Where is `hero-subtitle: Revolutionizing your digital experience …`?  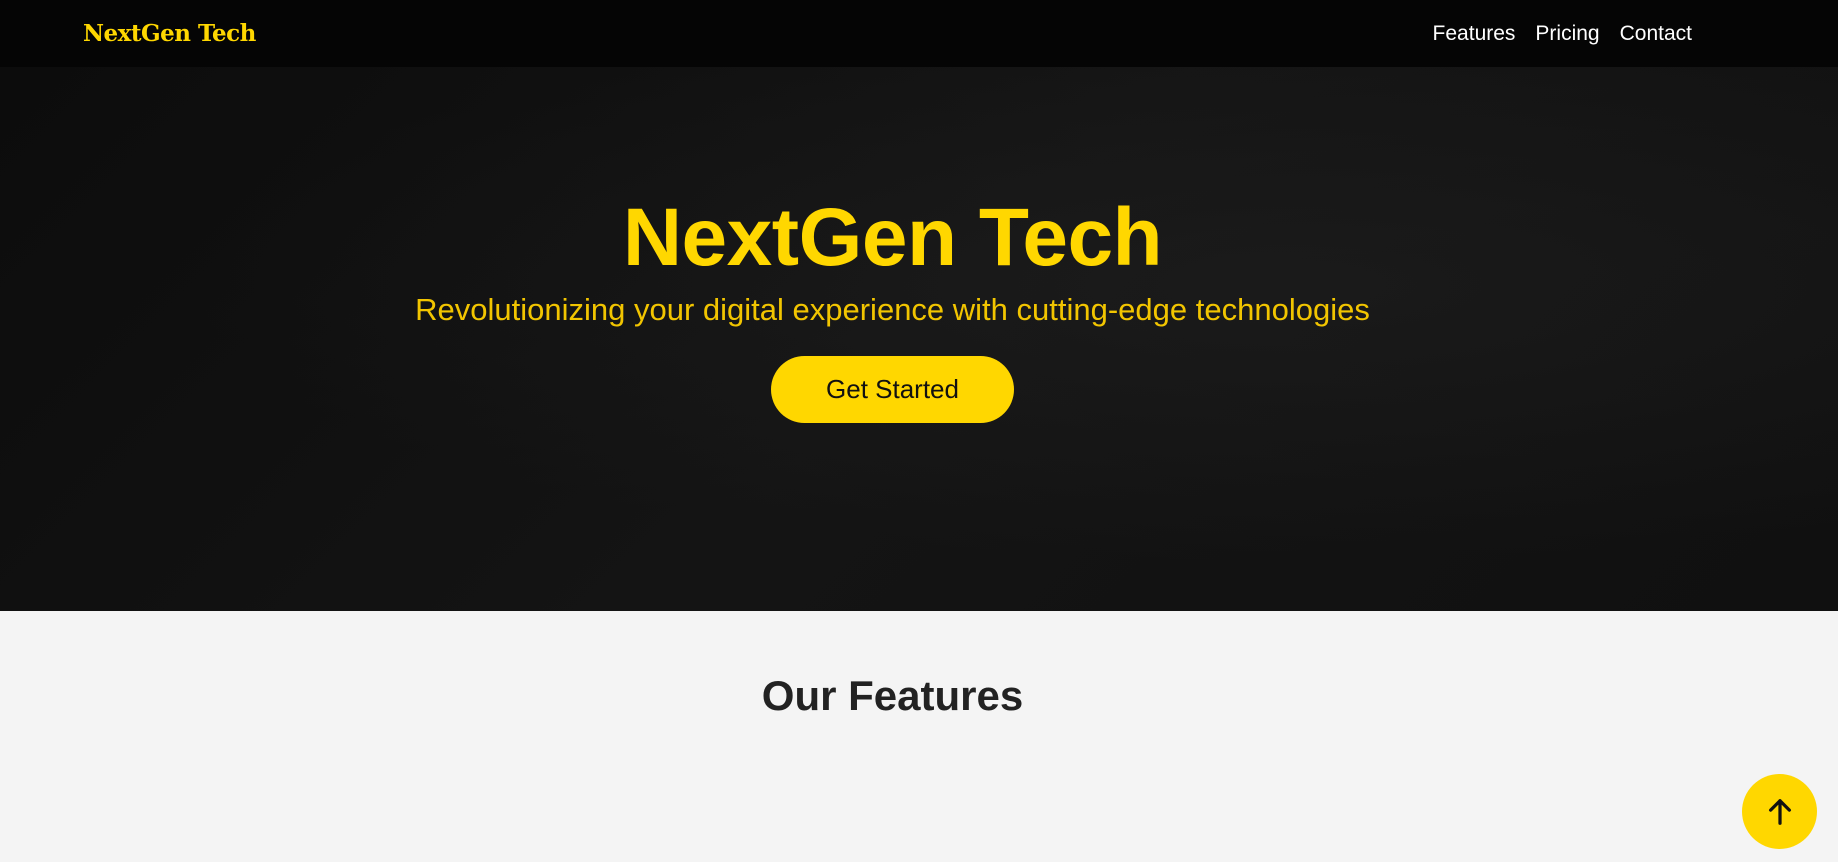 hero-subtitle: Revolutionizing your digital experience … is located at coordinates (892, 309).